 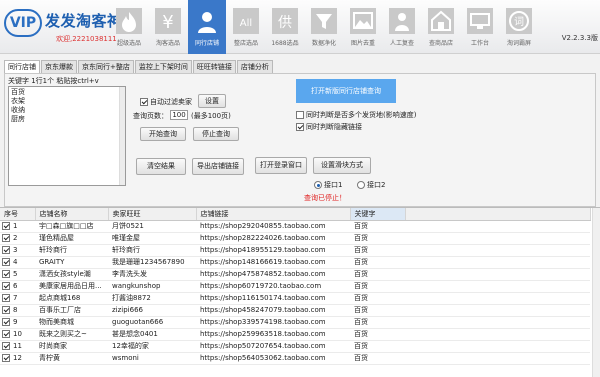 What do you see at coordinates (71, 226) in the screenshot?
I see `shop-name-cell: 宇□森□旗□□店` at bounding box center [71, 226].